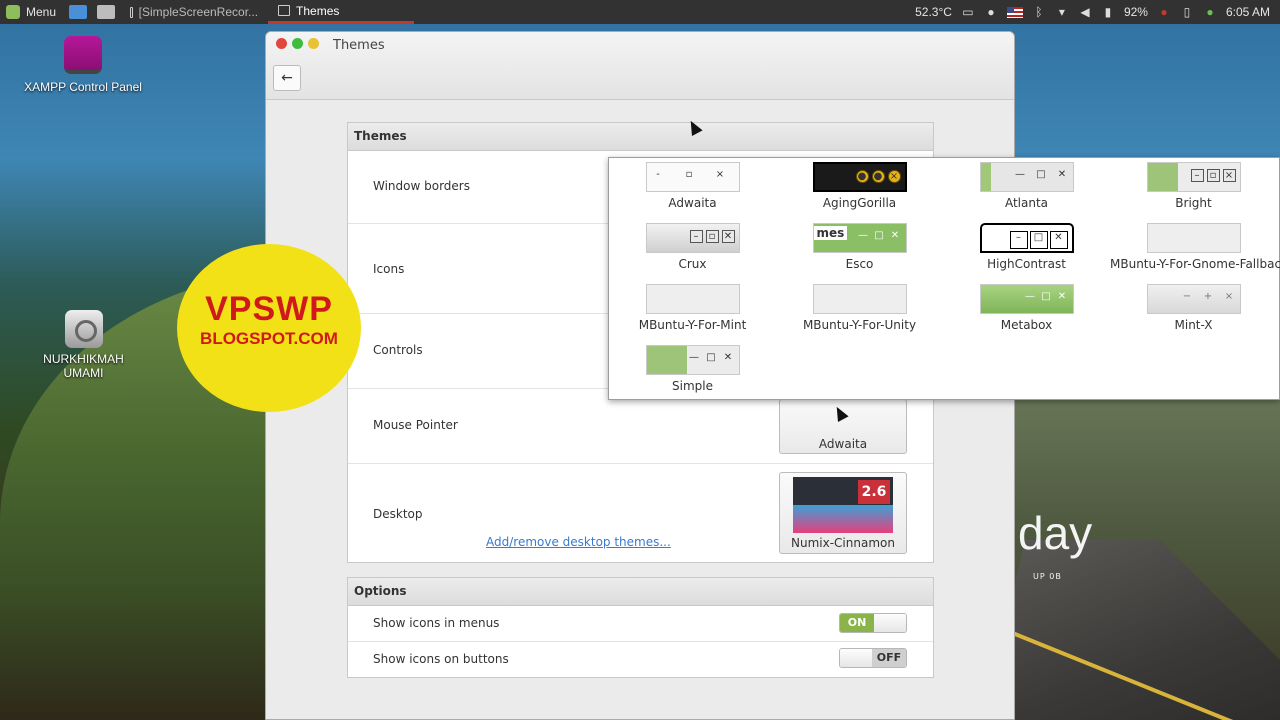 The width and height of the screenshot is (1280, 720). I want to click on theme-tile-bright: – ▫ × Bright, so click(1193, 192).